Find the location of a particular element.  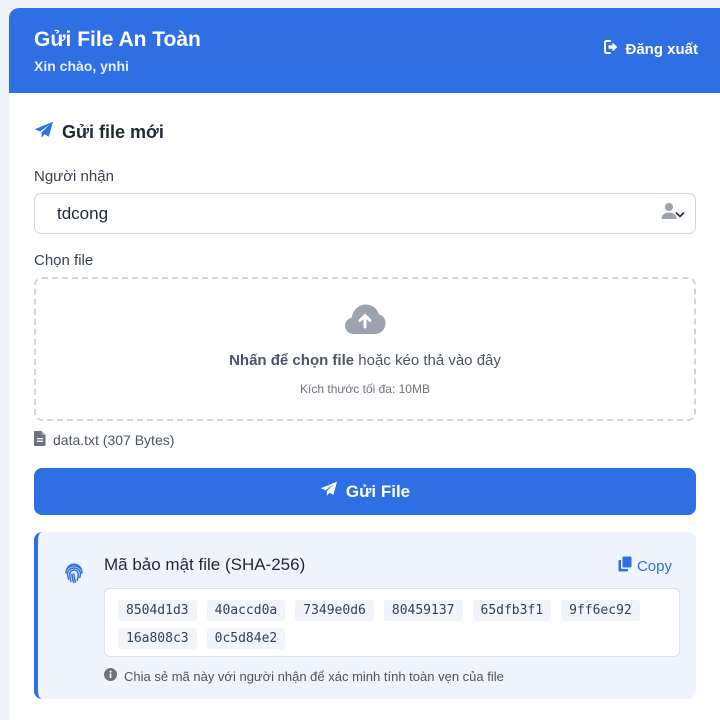

recipient-label: Người nhận is located at coordinates (74, 176).